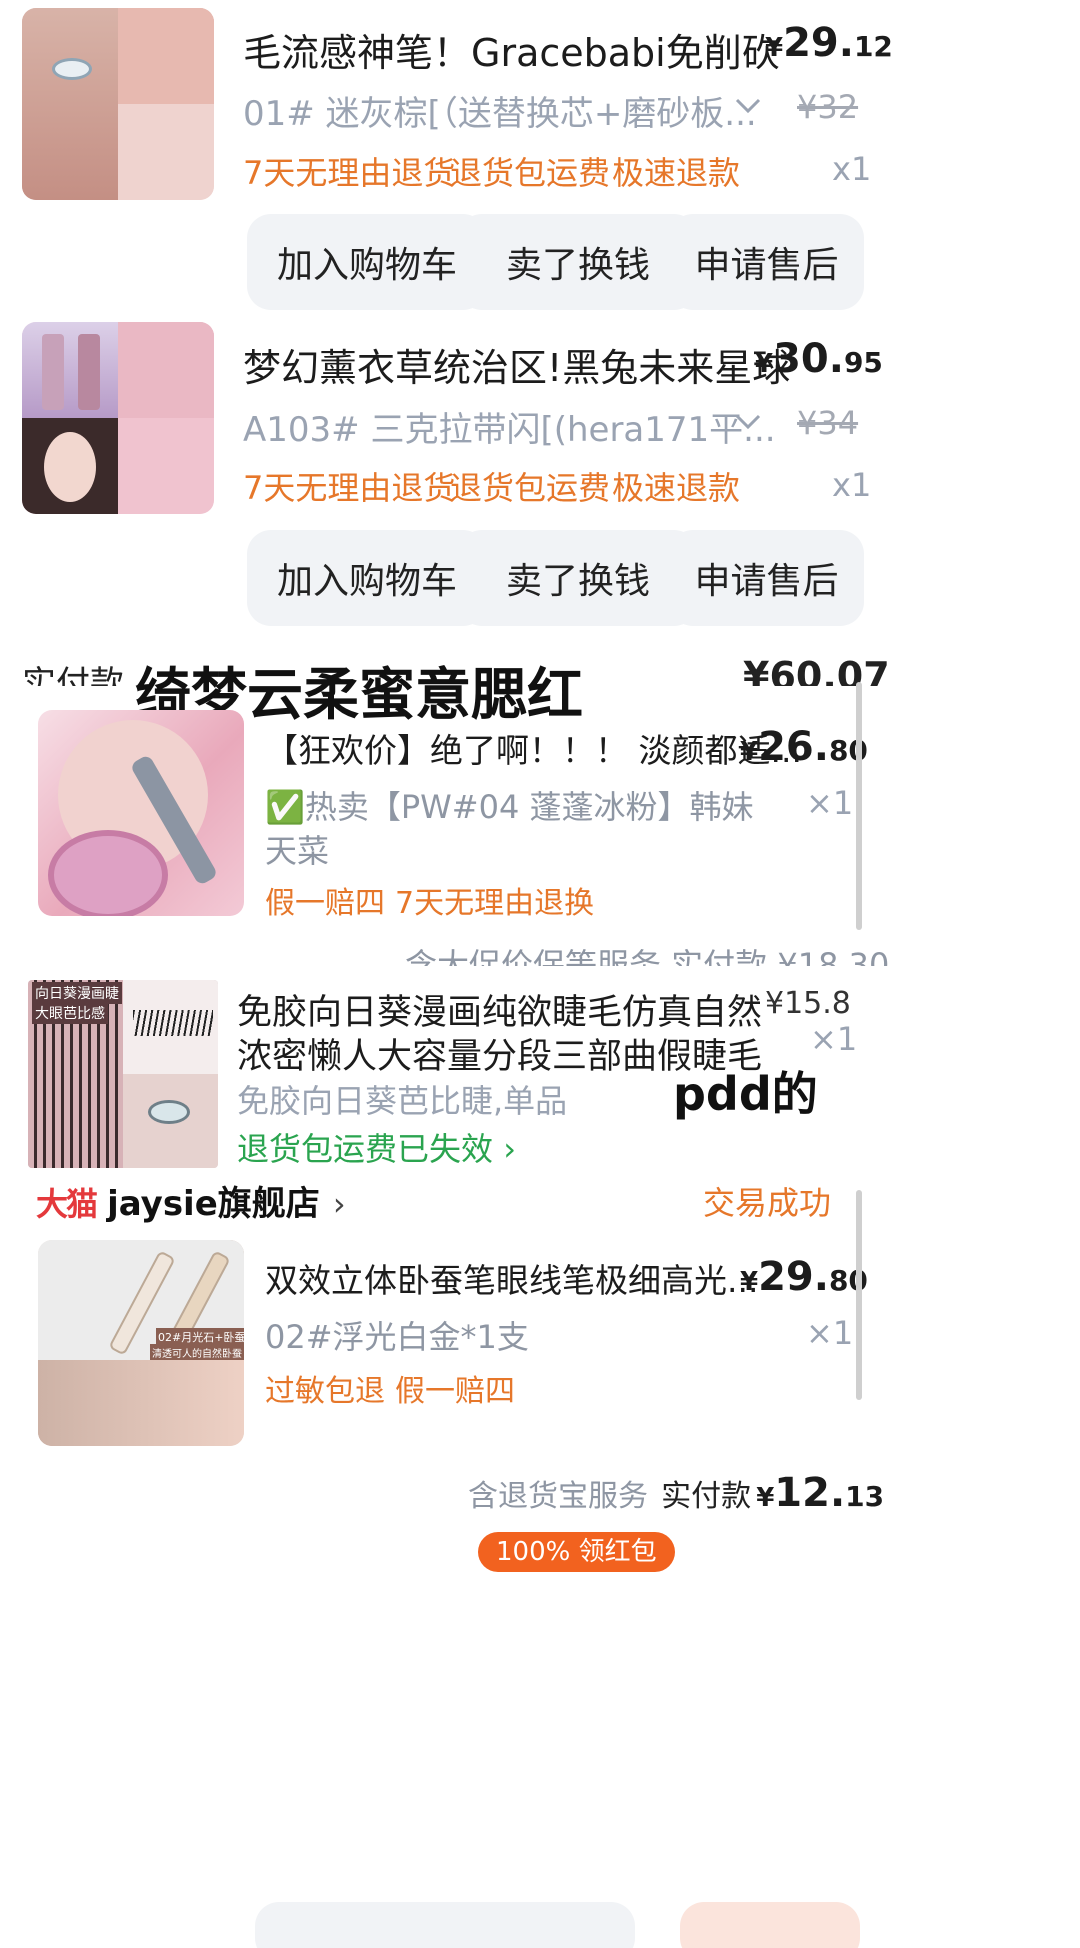 This screenshot has width=1080, height=1948. Describe the element at coordinates (123, 1074) in the screenshot. I see `product-image: 向日葵漫画睫 大眼芭比感` at that location.